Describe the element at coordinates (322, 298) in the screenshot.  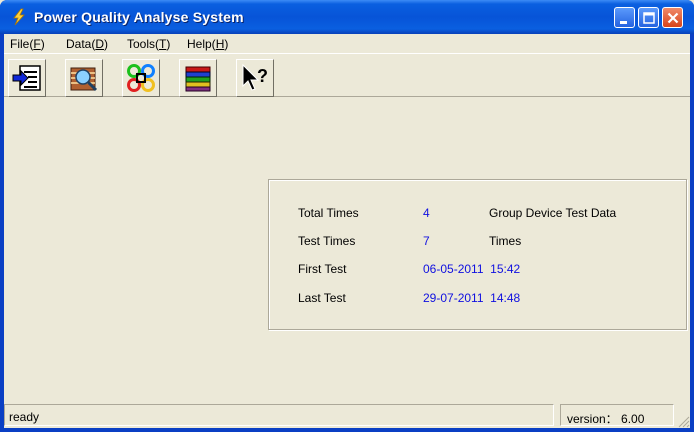
I see `last-test-label: Last Test` at that location.